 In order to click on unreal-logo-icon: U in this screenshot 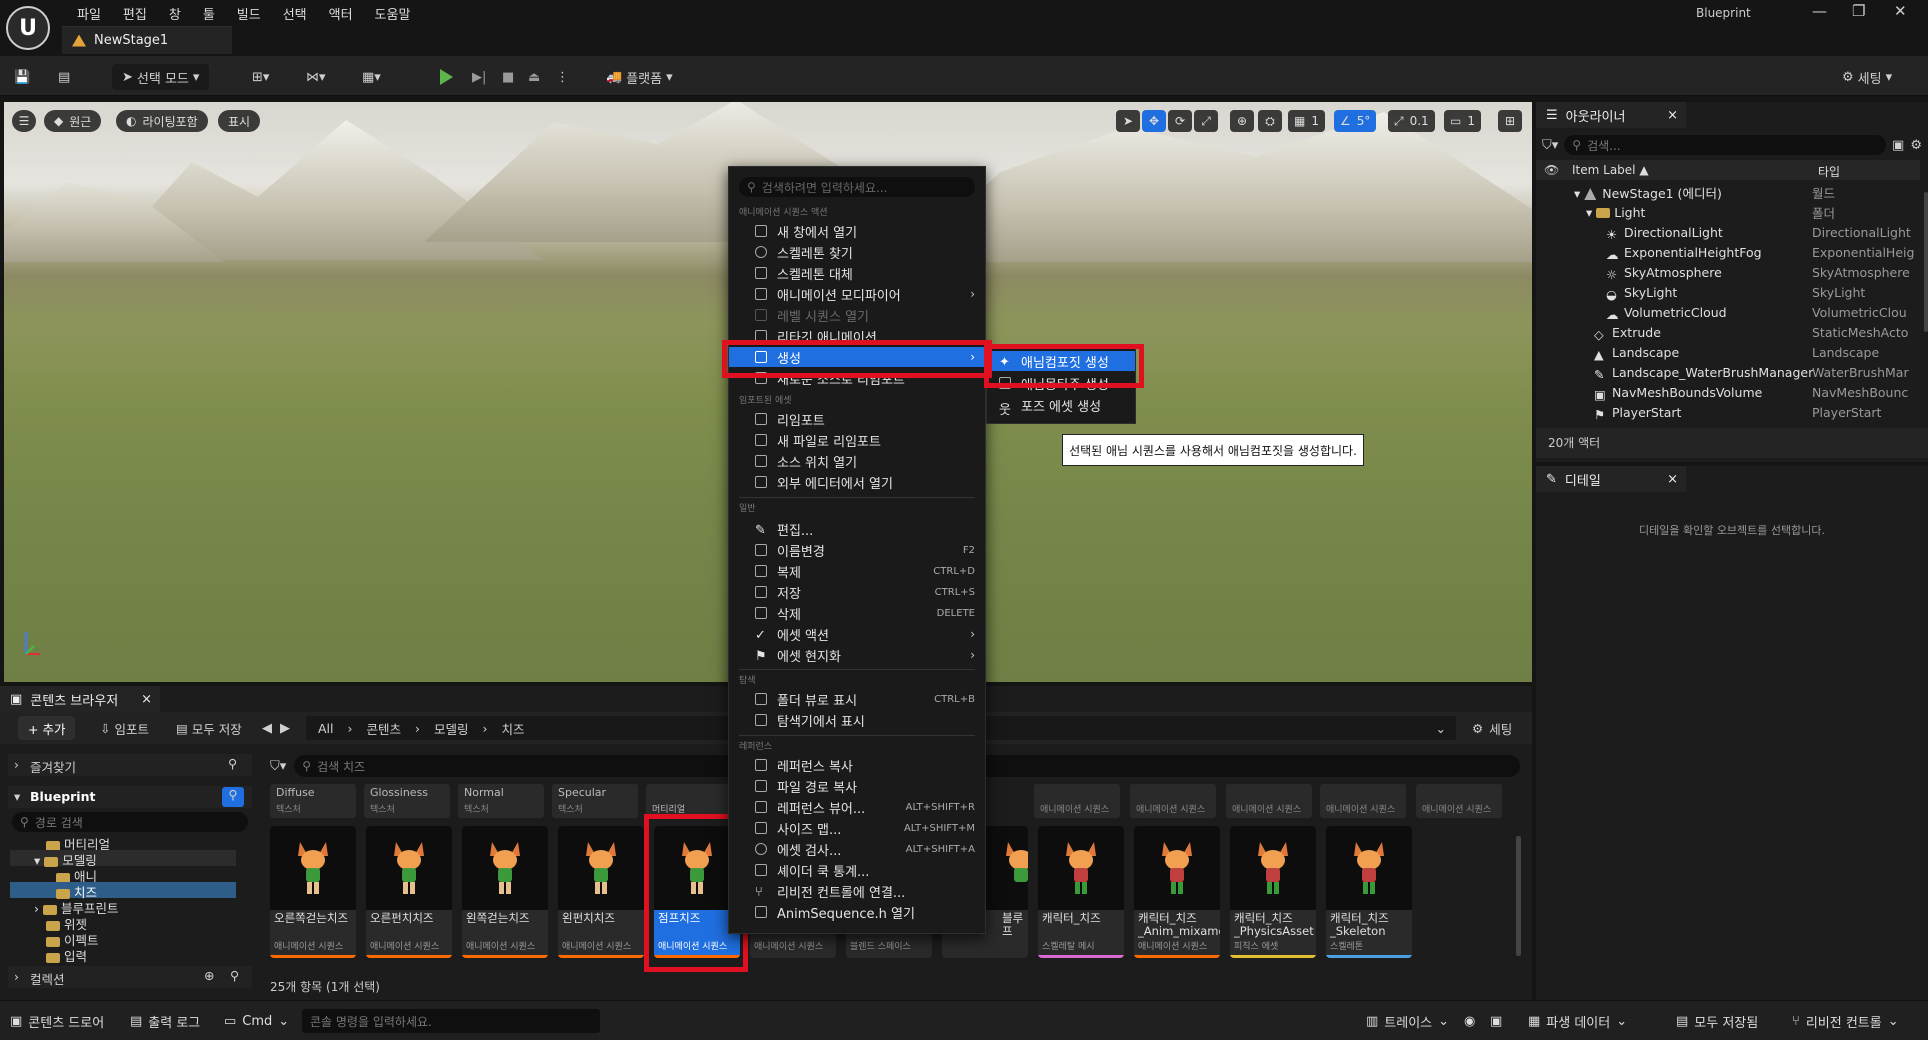, I will do `click(28, 28)`.